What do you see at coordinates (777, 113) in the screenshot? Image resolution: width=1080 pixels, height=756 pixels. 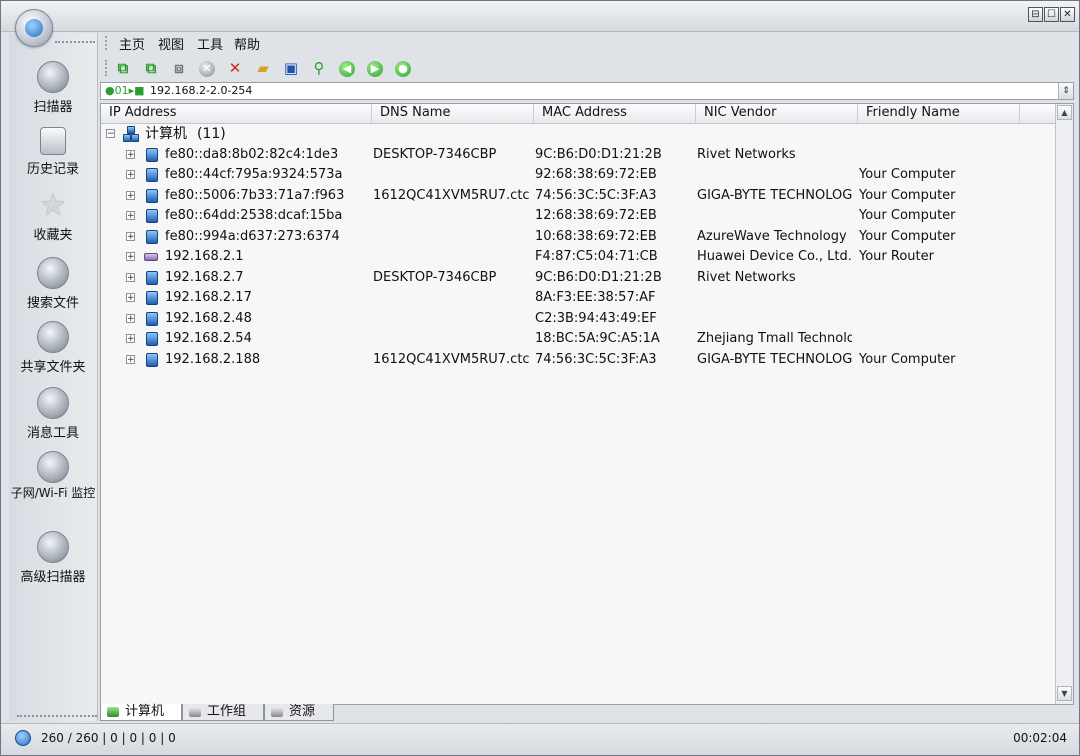 I see `column-nic-vendor: NIC Vendor` at bounding box center [777, 113].